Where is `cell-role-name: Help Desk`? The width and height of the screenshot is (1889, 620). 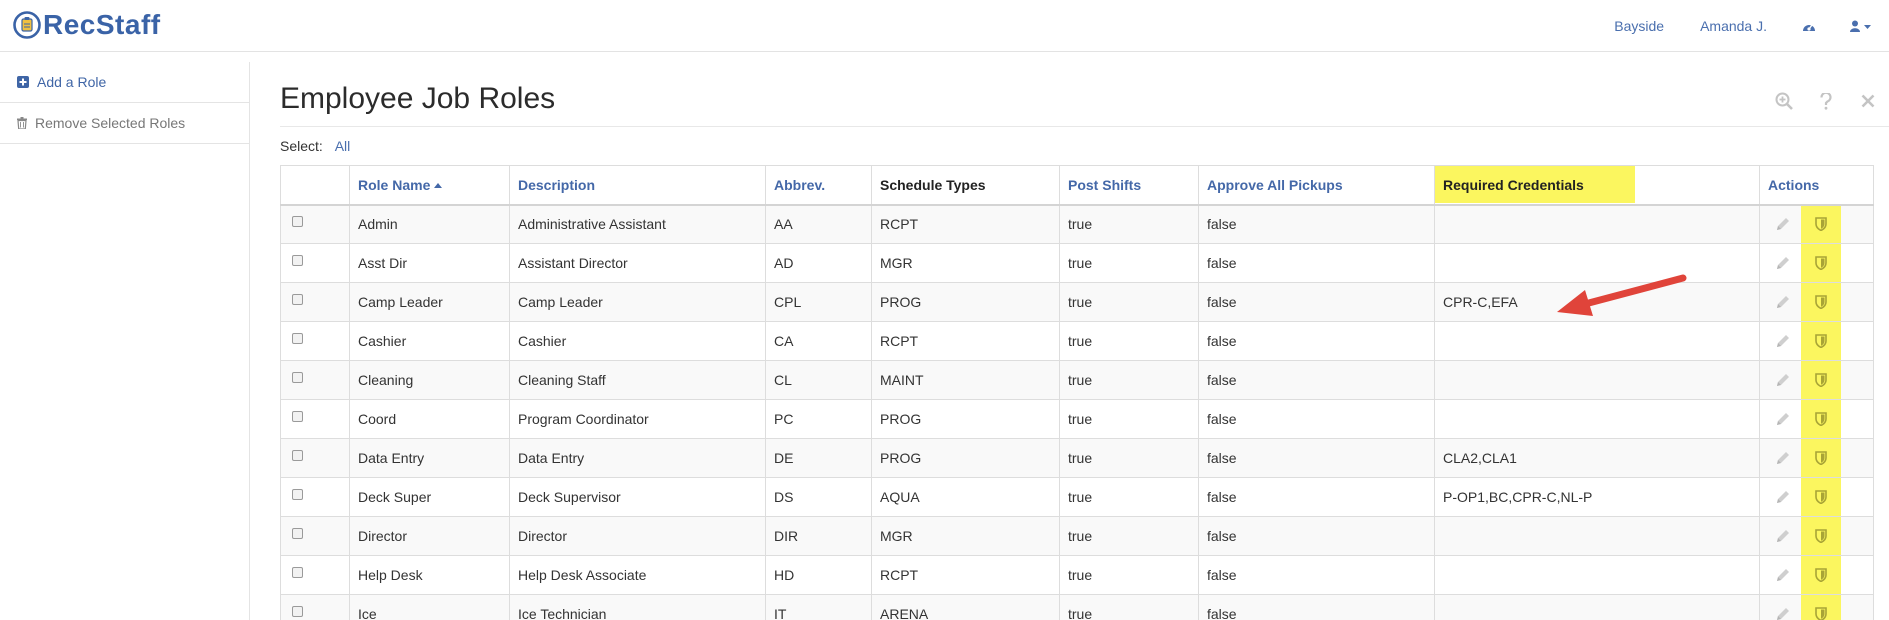
cell-role-name: Help Desk is located at coordinates (429, 575).